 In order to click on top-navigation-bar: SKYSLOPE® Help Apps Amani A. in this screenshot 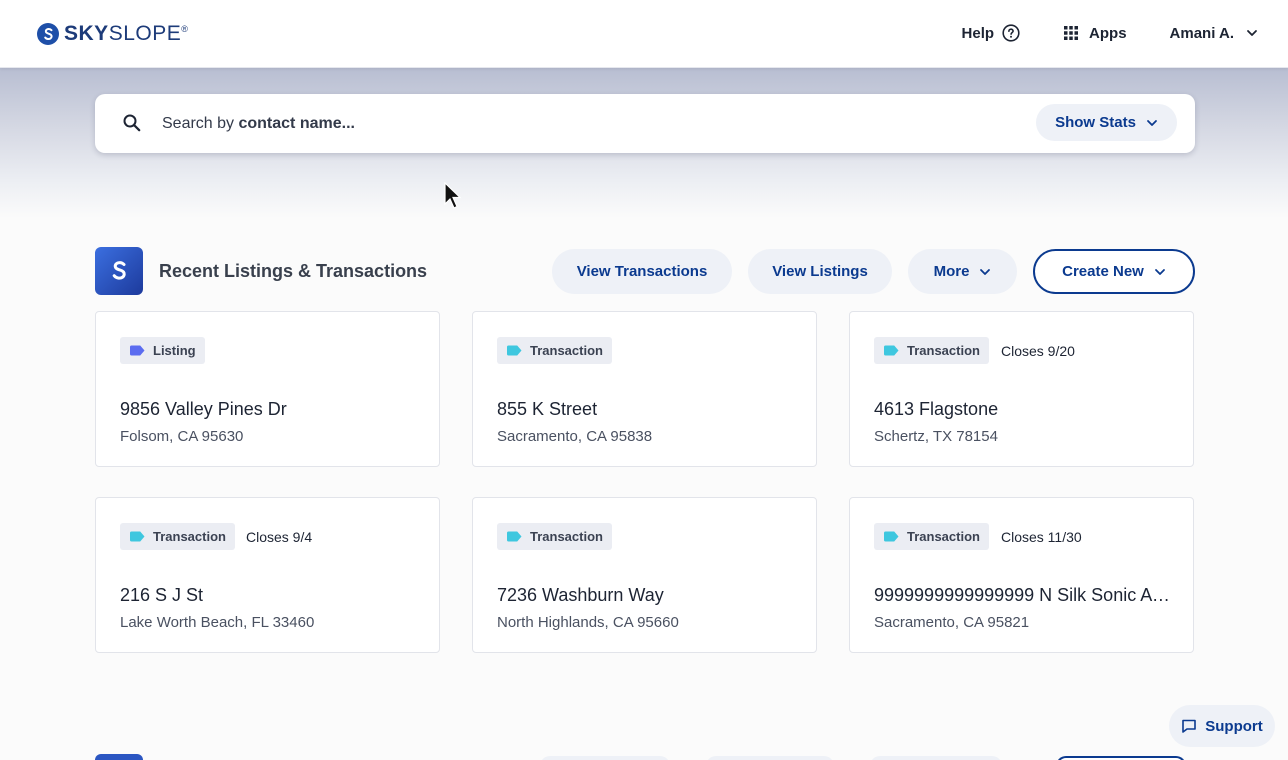, I will do `click(644, 34)`.